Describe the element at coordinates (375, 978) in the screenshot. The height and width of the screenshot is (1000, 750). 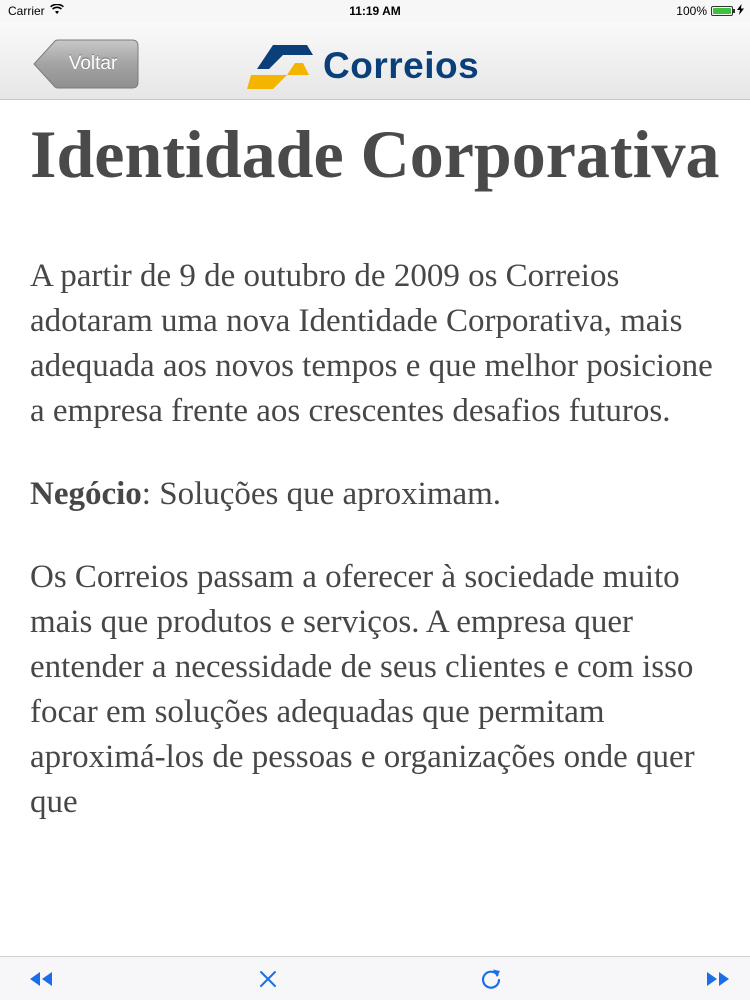
I see `bottom-toolbar` at that location.